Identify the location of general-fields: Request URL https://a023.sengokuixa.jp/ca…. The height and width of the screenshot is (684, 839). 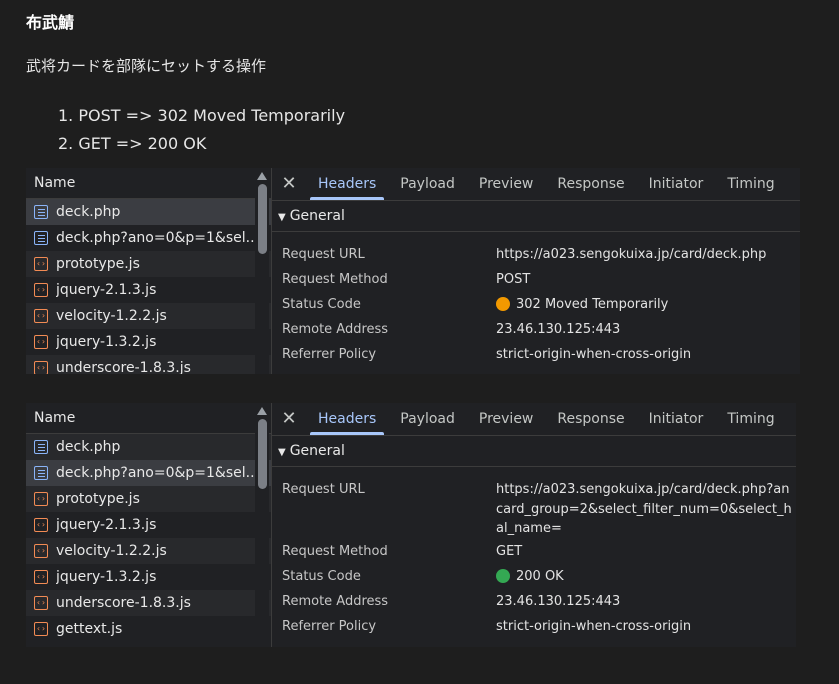
(536, 299).